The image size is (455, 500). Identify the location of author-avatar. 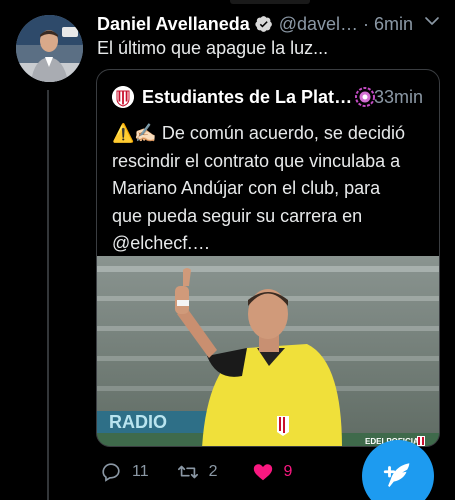
(49, 48).